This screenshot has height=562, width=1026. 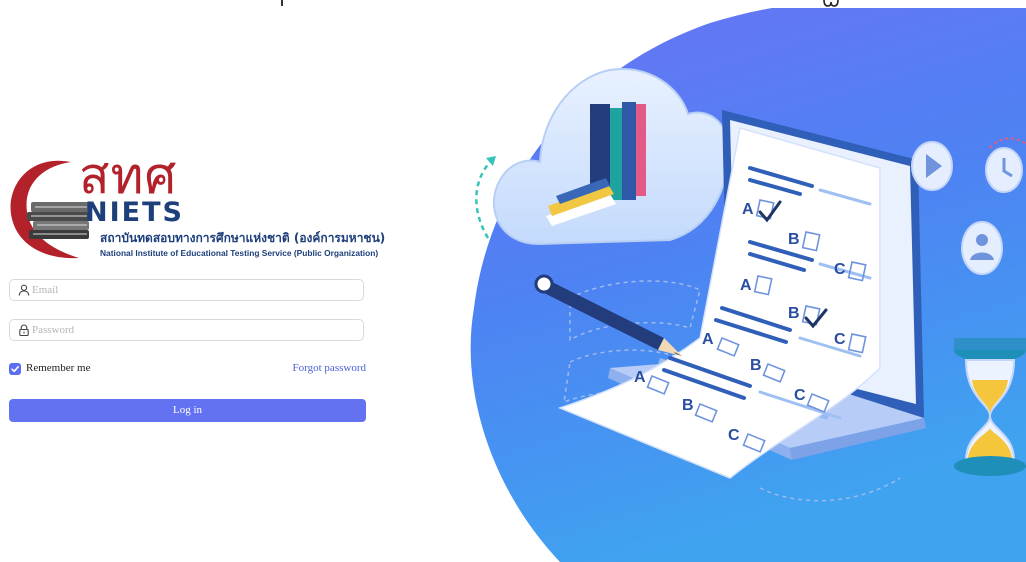 What do you see at coordinates (192, 330) in the screenshot?
I see `password-input` at bounding box center [192, 330].